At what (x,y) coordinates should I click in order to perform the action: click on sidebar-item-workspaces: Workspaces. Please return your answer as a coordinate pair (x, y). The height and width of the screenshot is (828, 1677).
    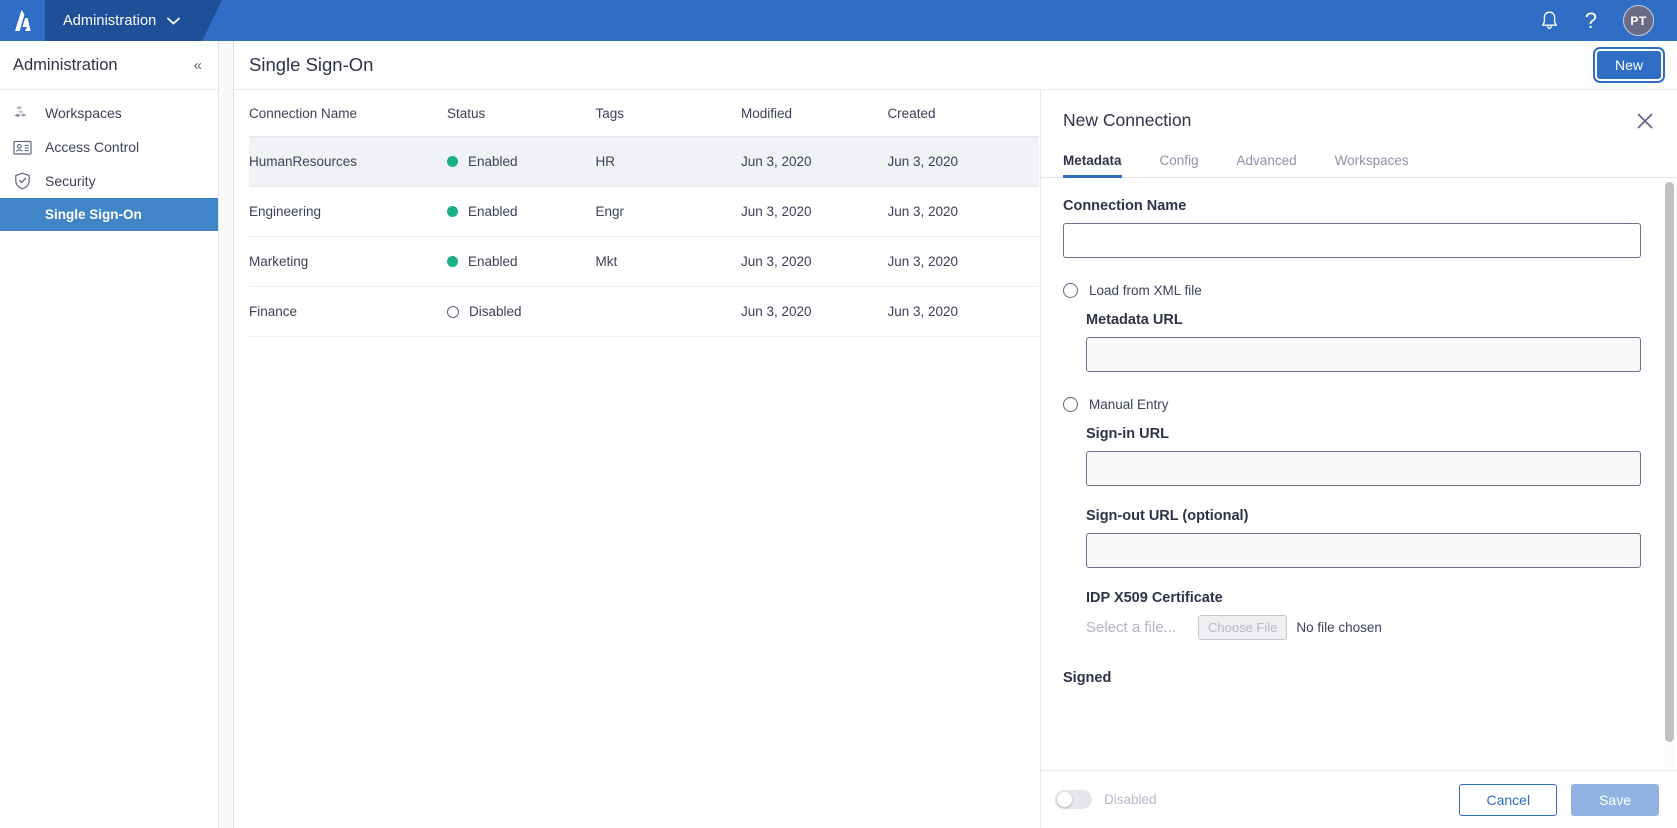
    Looking at the image, I should click on (109, 113).